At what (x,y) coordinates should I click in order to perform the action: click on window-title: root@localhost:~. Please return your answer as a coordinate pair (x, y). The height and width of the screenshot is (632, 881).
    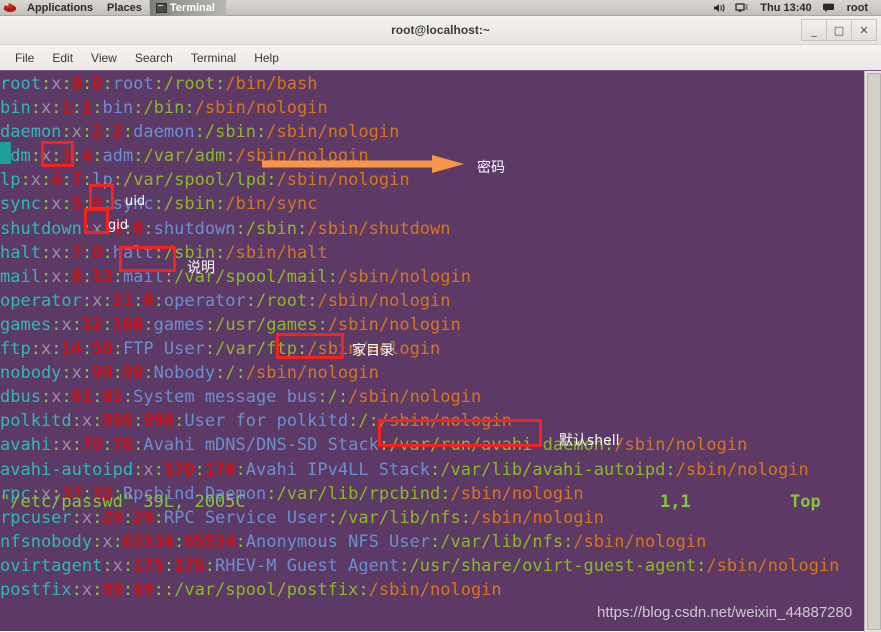
    Looking at the image, I should click on (440, 30).